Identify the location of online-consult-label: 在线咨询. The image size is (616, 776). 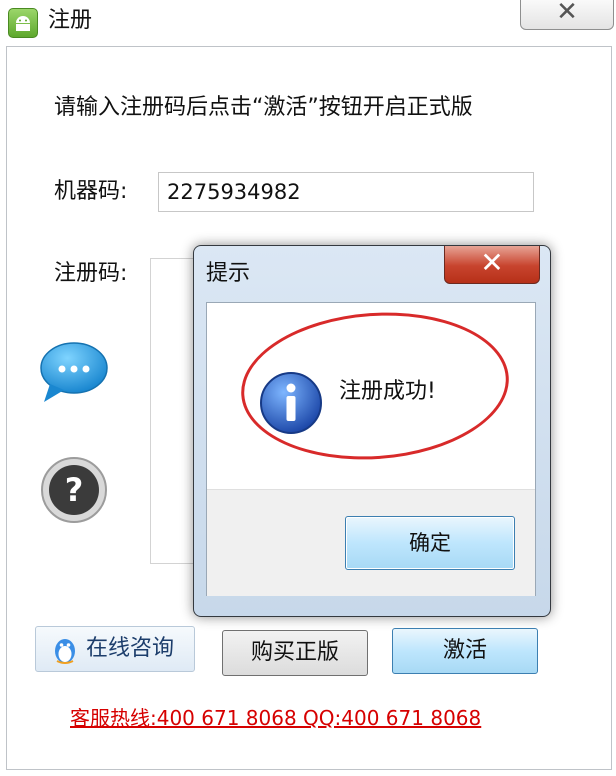
(130, 648).